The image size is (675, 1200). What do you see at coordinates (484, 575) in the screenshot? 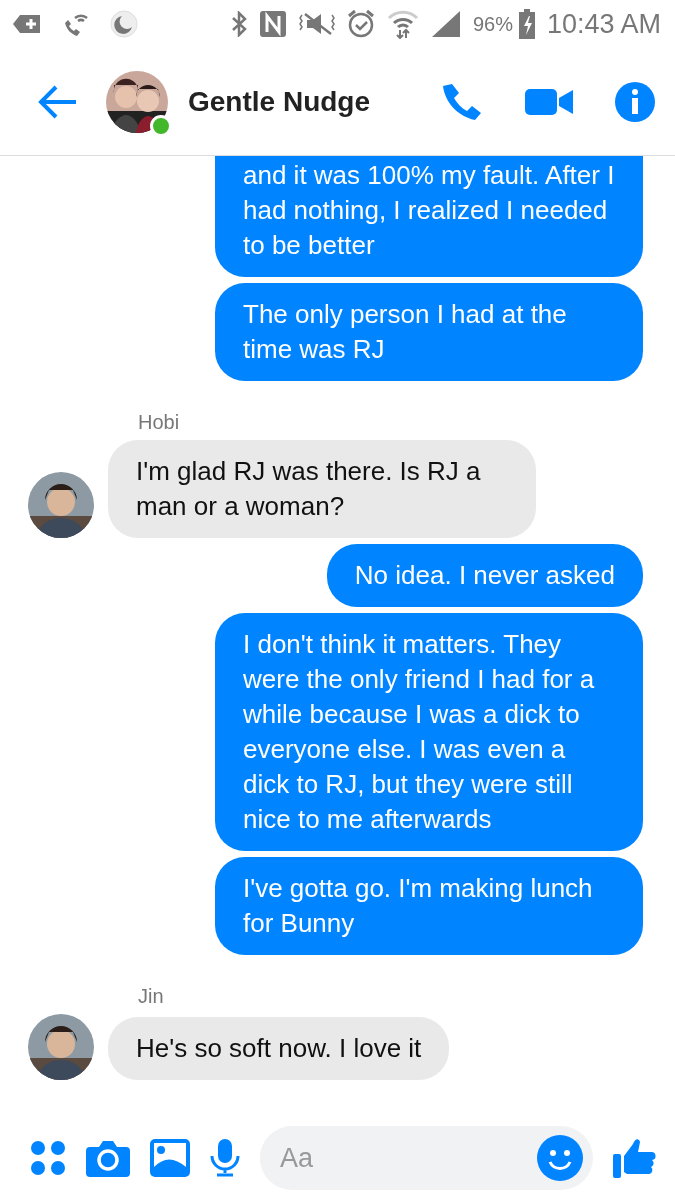
I see `sent-message: No idea. I never asked` at bounding box center [484, 575].